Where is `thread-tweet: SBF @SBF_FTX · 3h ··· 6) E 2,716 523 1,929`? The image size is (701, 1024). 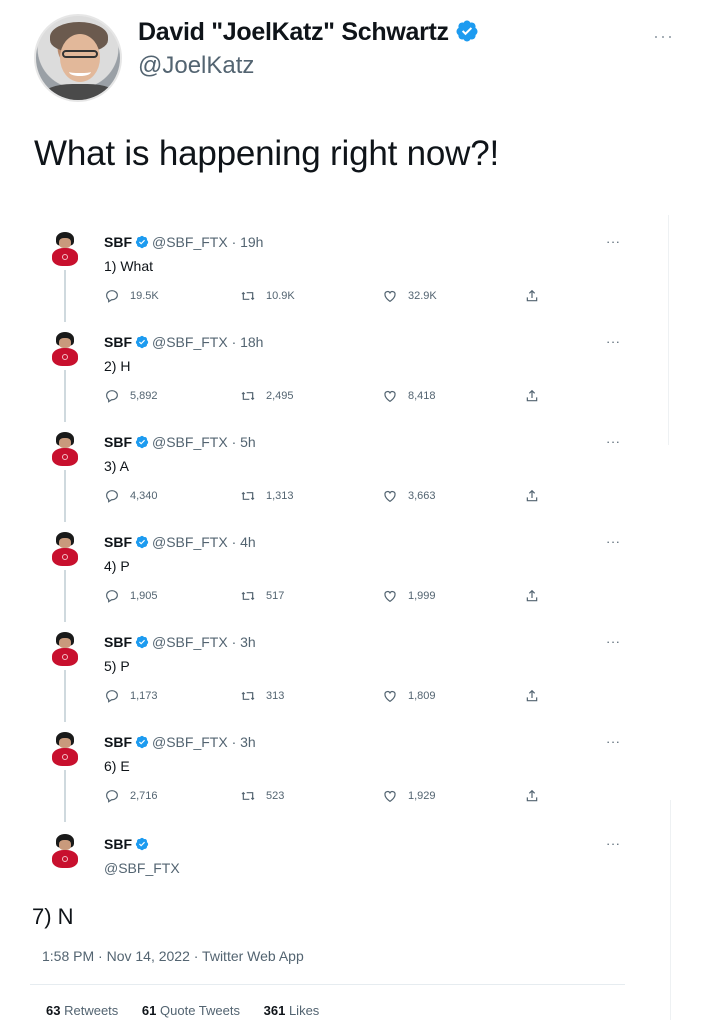
thread-tweet: SBF @SBF_FTX · 3h ··· 6) E 2,716 523 1,929 is located at coordinates (350, 770).